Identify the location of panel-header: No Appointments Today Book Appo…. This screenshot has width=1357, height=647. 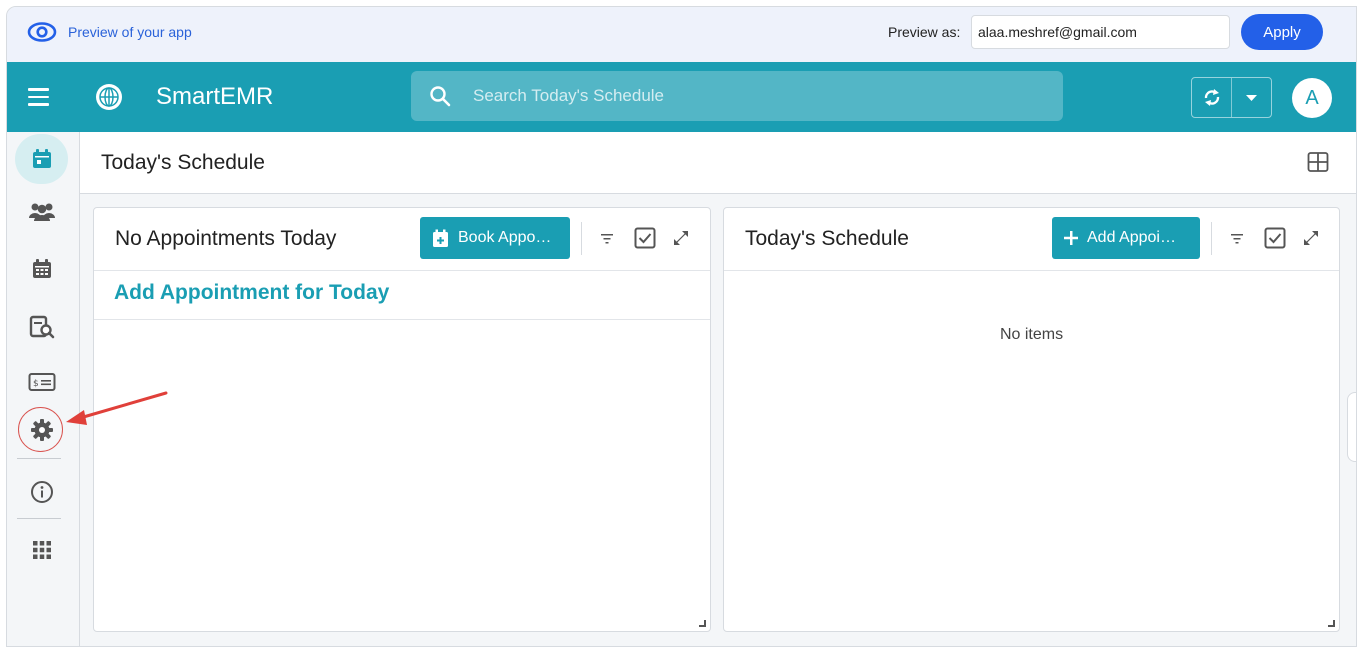
(402, 239).